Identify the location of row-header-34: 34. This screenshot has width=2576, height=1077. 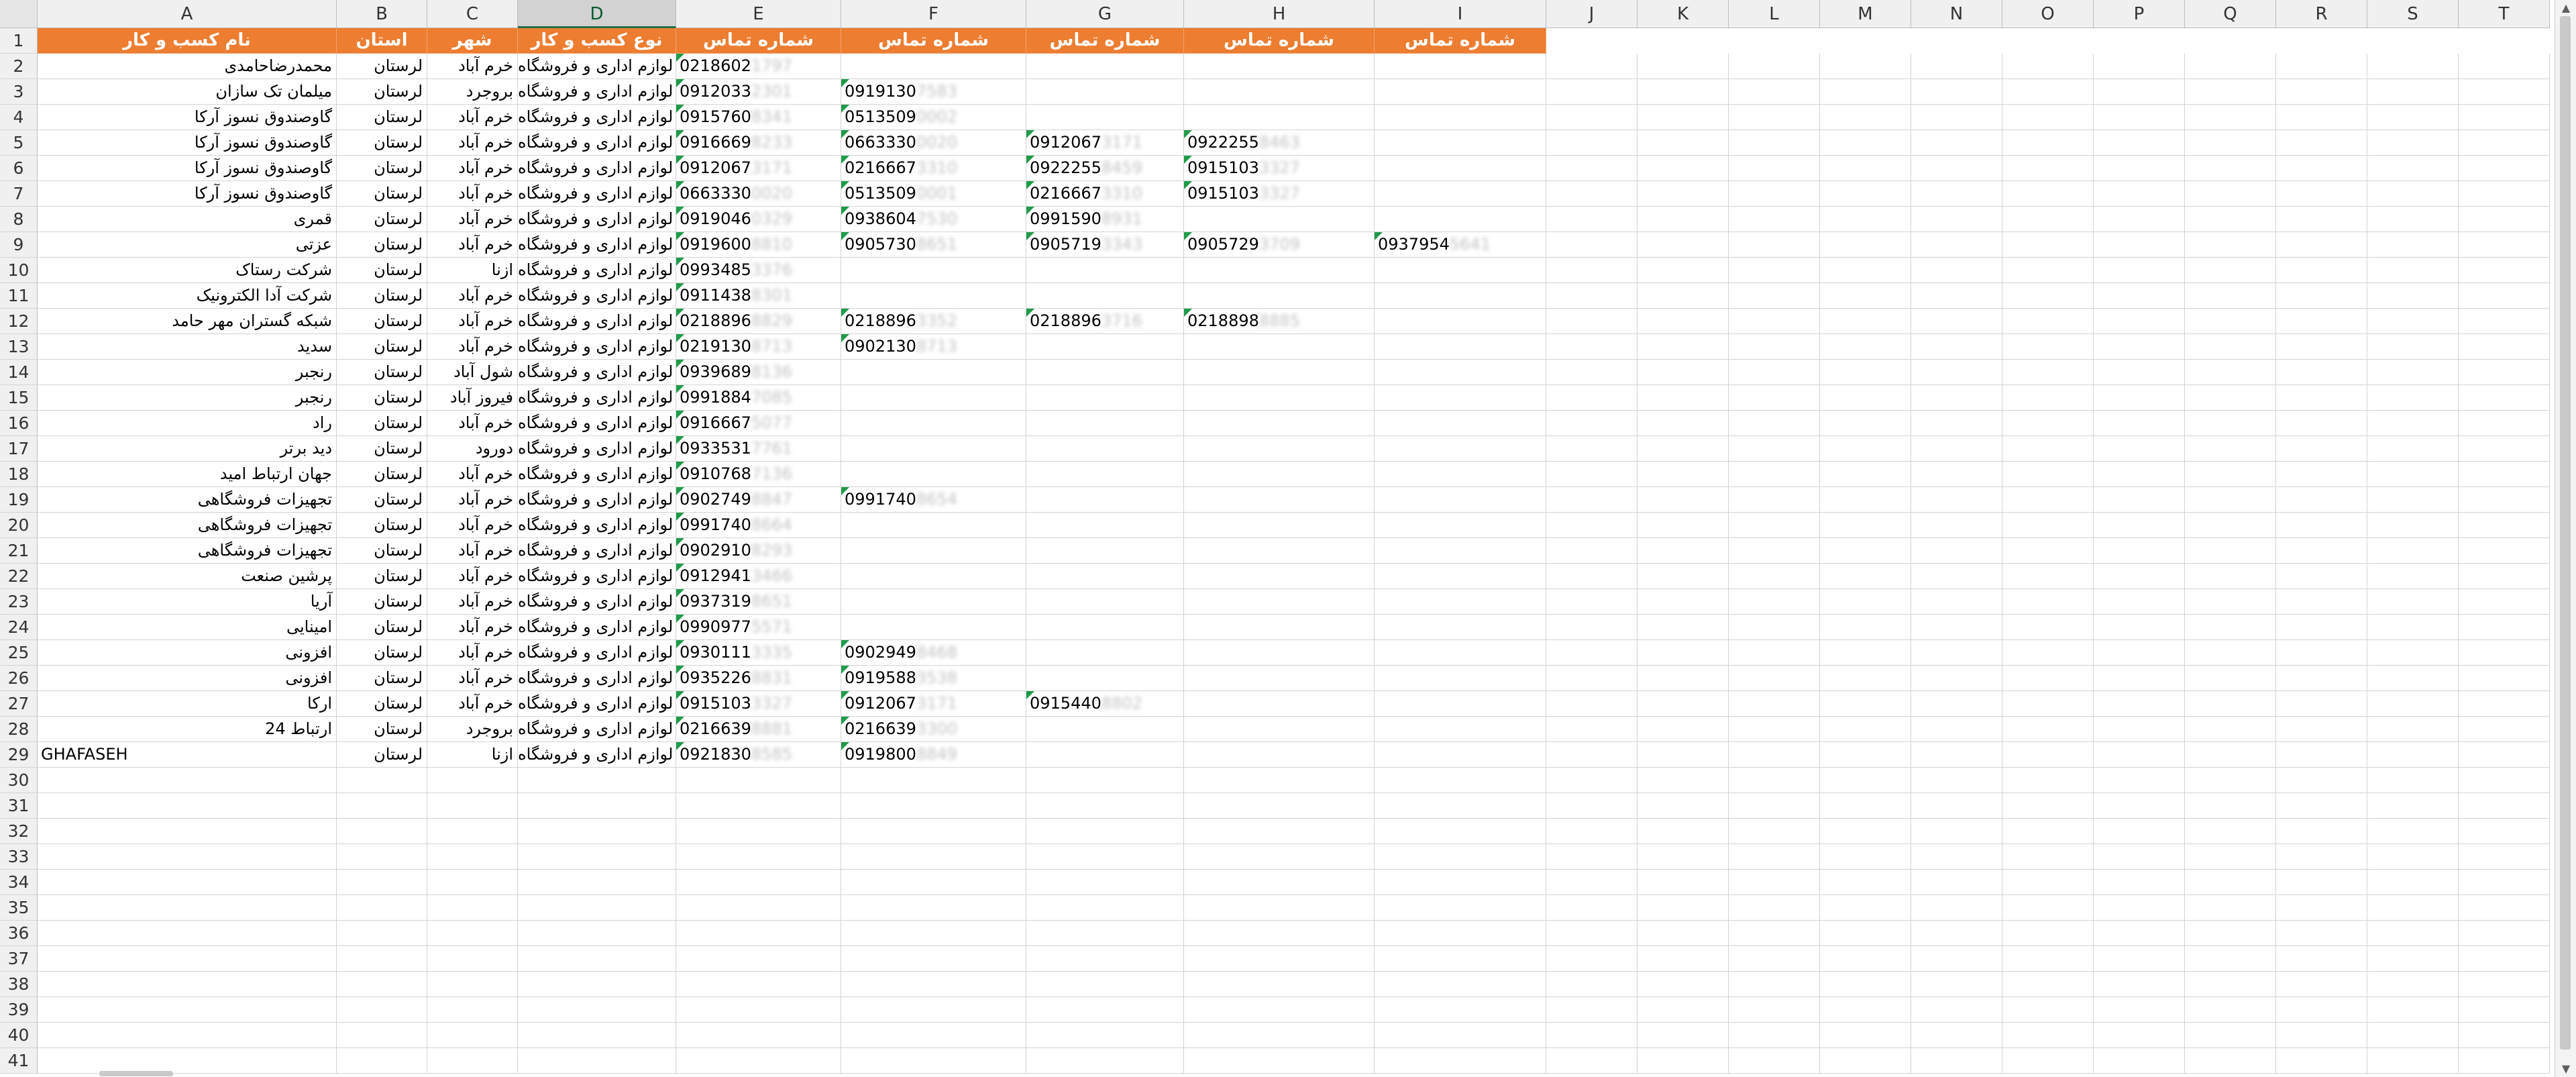
(19, 882).